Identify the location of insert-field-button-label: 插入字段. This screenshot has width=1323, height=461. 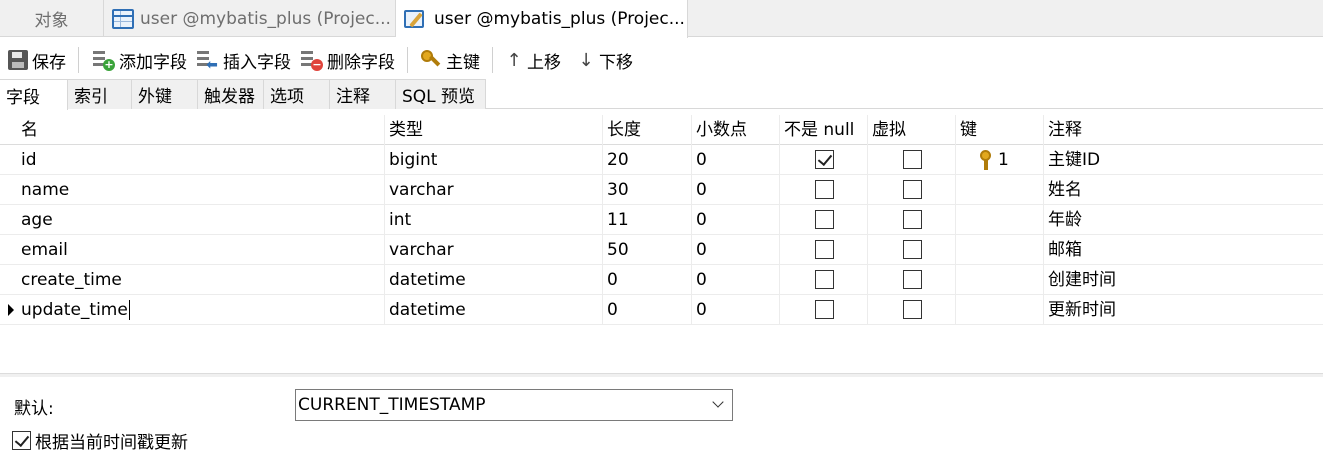
(257, 62).